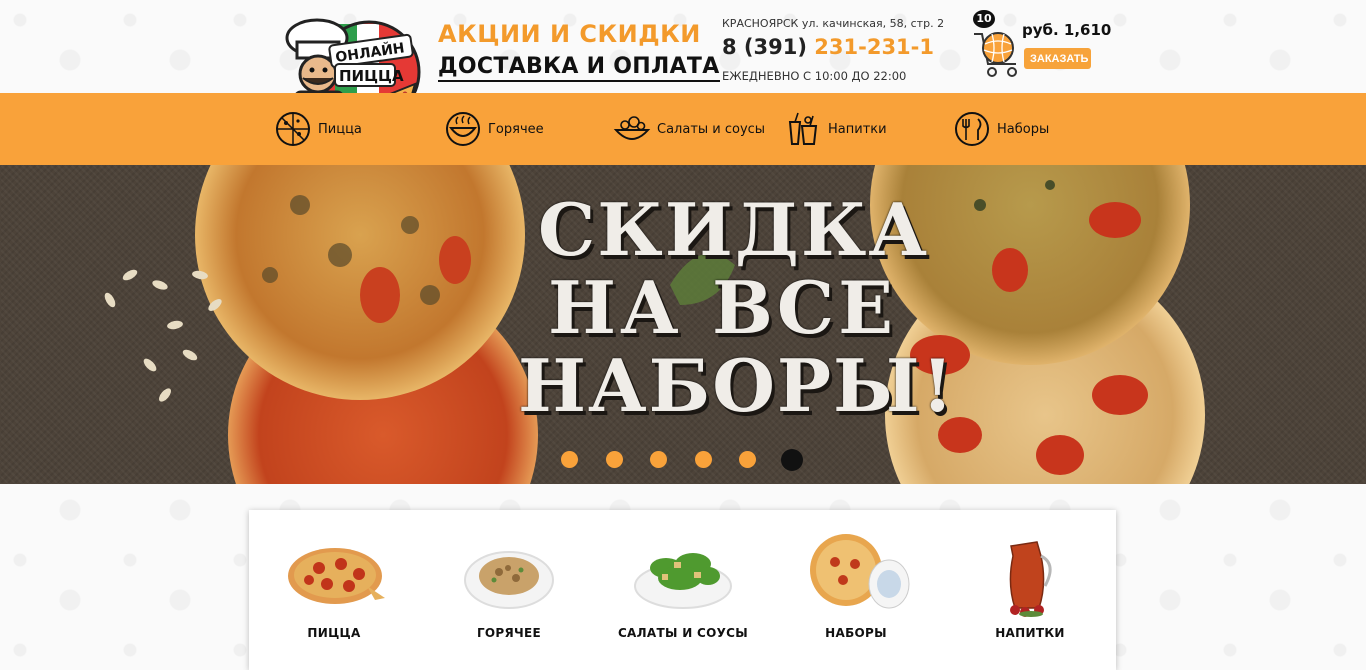 The height and width of the screenshot is (670, 1366). I want to click on nav-item-hot: Горячее, so click(494, 129).